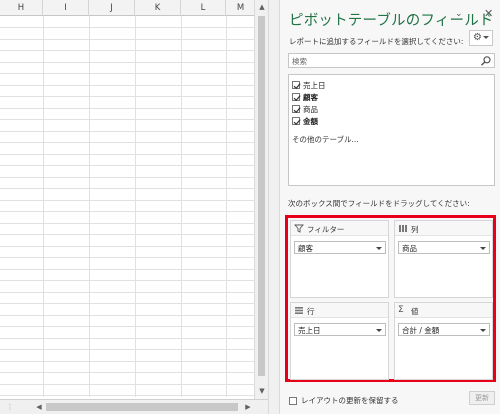  Describe the element at coordinates (299, 228) in the screenshot. I see `filter-icon` at that location.